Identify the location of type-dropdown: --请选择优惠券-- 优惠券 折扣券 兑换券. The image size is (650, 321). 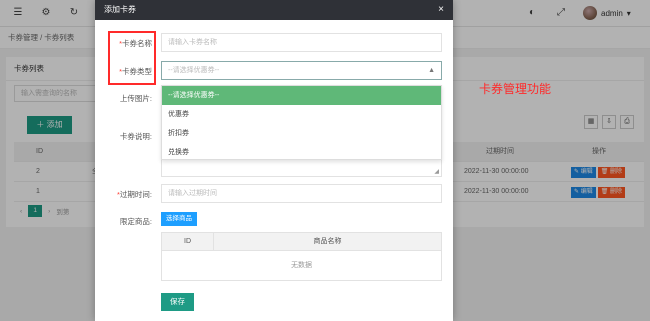
(301, 122).